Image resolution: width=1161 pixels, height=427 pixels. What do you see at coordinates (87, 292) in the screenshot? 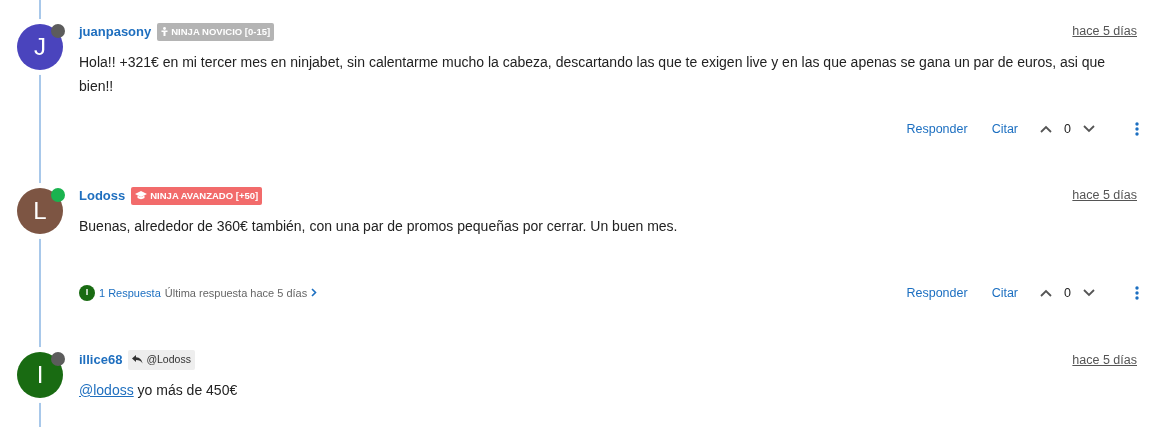
I see `reply-avatar: I` at bounding box center [87, 292].